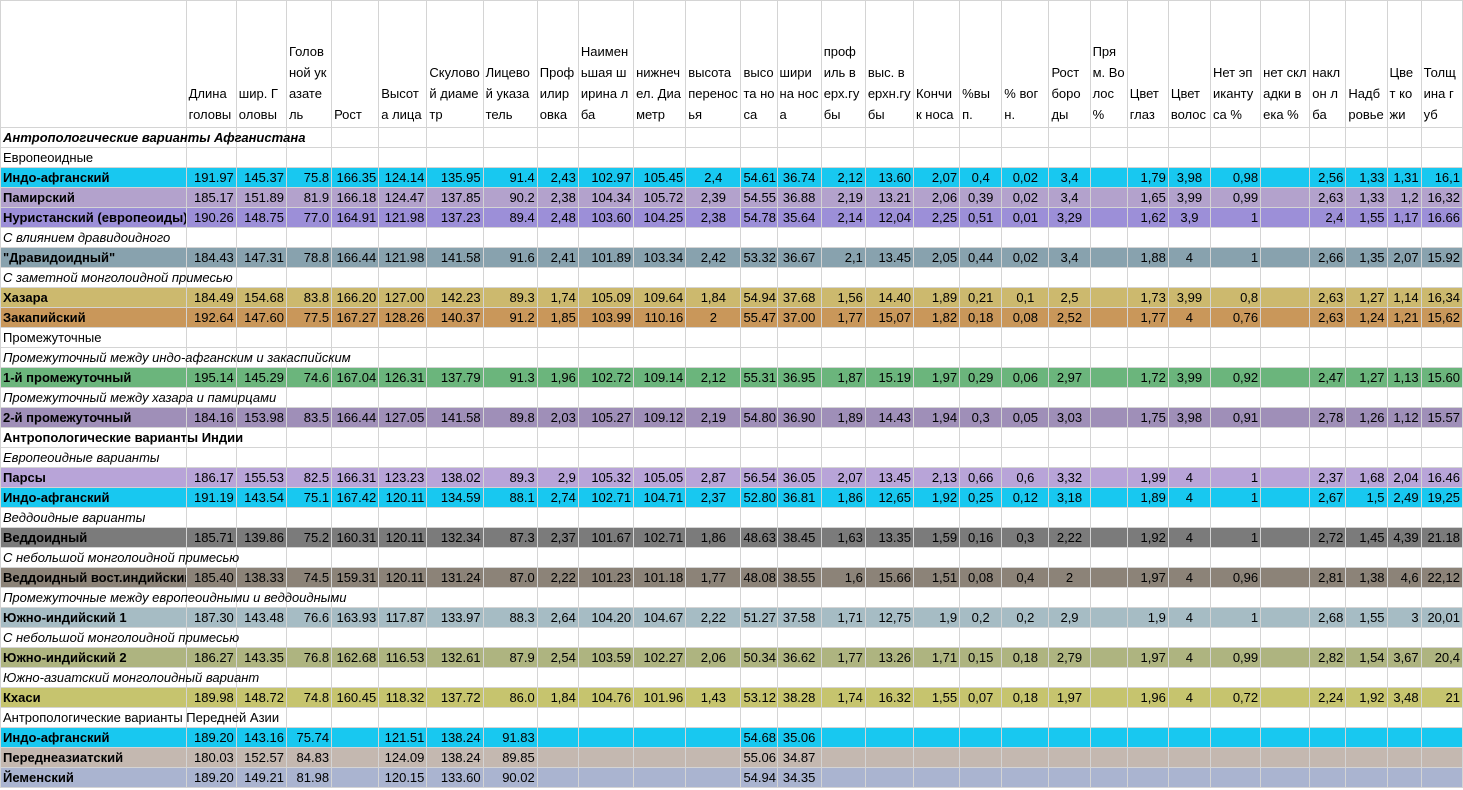 Image resolution: width=1463 pixels, height=790 pixels. Describe the element at coordinates (403, 317) in the screenshot. I see `data-cell: 128.26` at that location.